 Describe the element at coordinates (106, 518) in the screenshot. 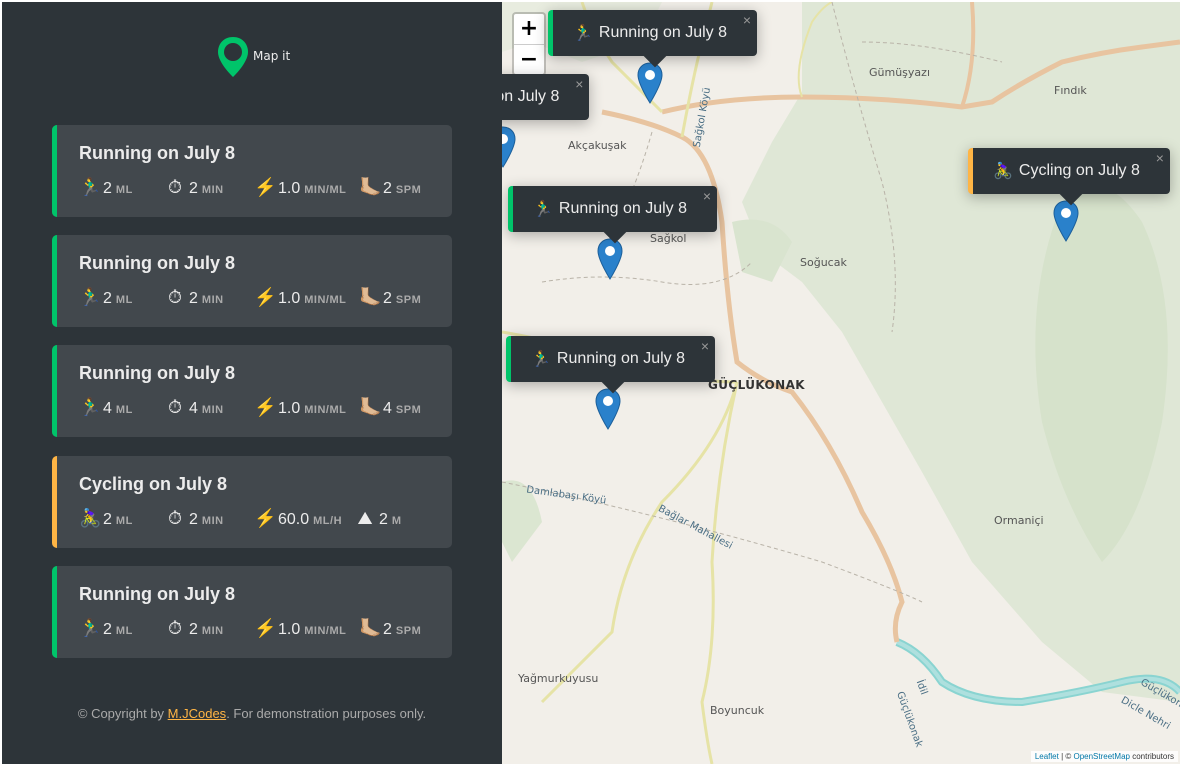

I see `workout-distance: 🚴‍♀️ 2 ML` at that location.